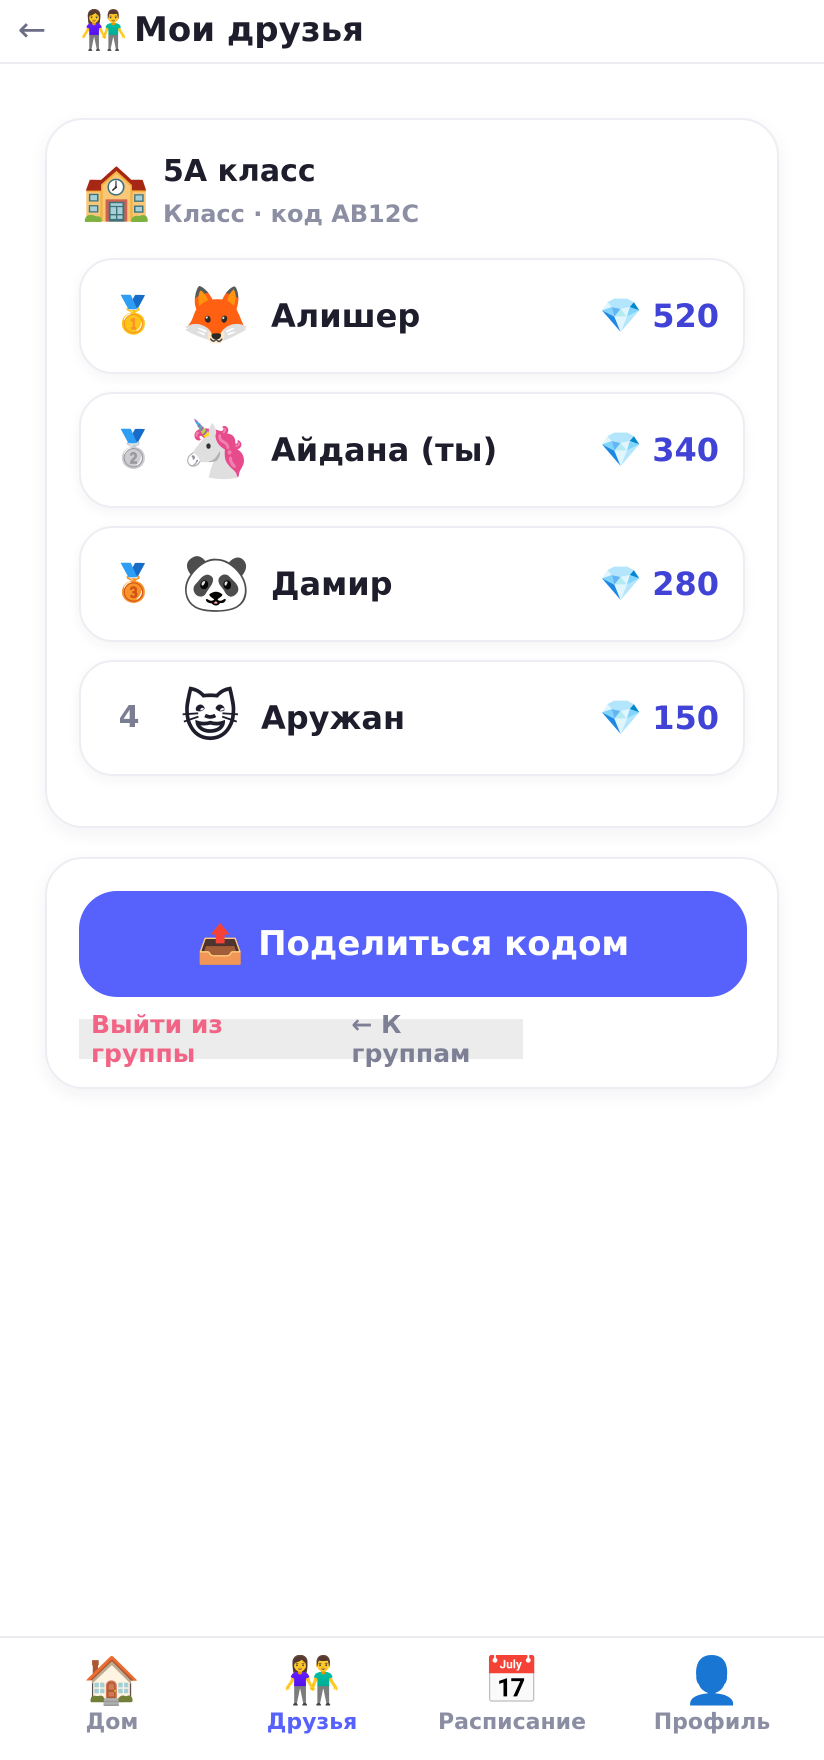  I want to click on page-title: Мои друзья, so click(249, 30).